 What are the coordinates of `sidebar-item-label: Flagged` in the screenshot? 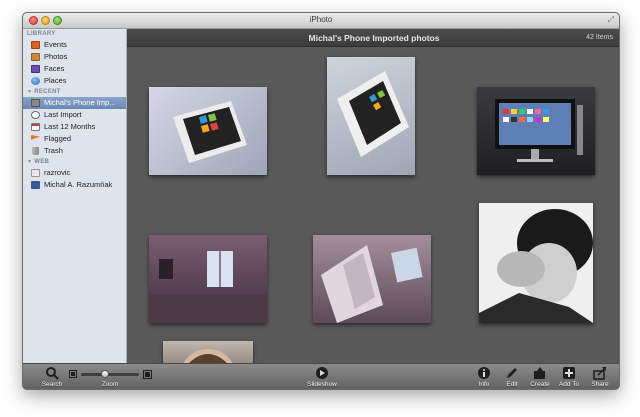 It's located at (58, 138).